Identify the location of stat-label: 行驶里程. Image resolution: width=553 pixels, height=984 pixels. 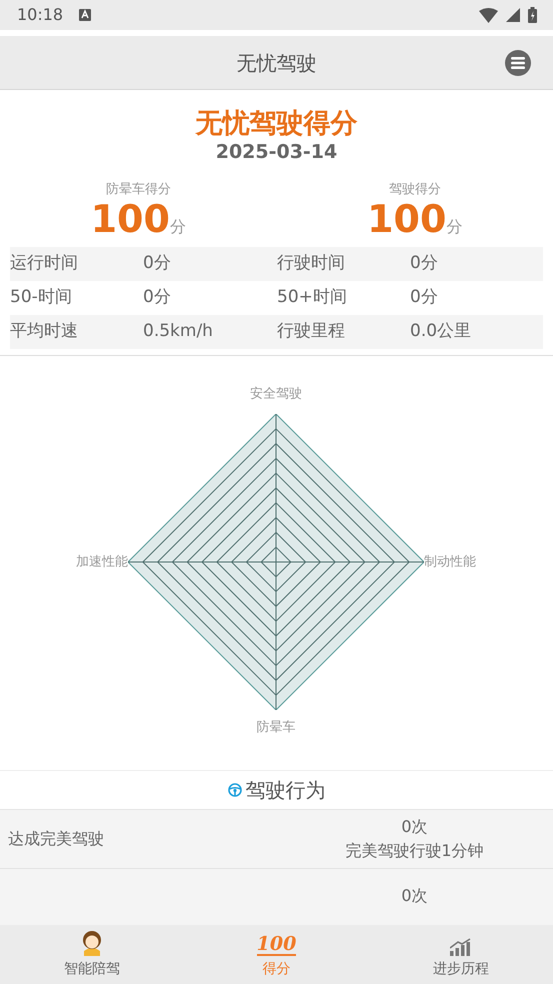
(311, 332).